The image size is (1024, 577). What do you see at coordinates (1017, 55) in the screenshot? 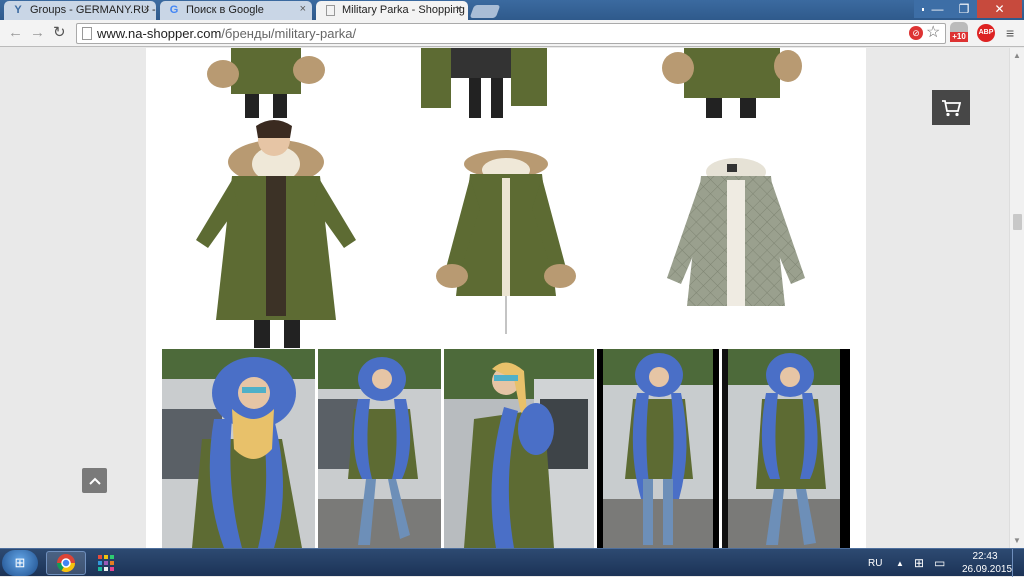
I see `scroll-up-arrow-icon: ▲` at bounding box center [1017, 55].